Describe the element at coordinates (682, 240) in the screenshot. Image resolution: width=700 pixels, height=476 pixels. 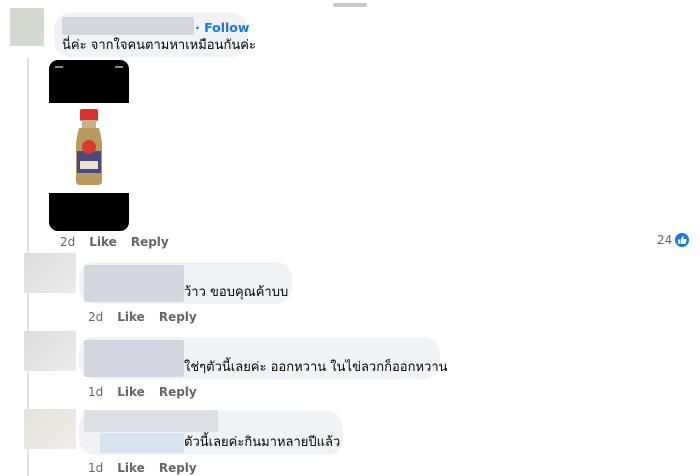
I see `like-icon` at that location.